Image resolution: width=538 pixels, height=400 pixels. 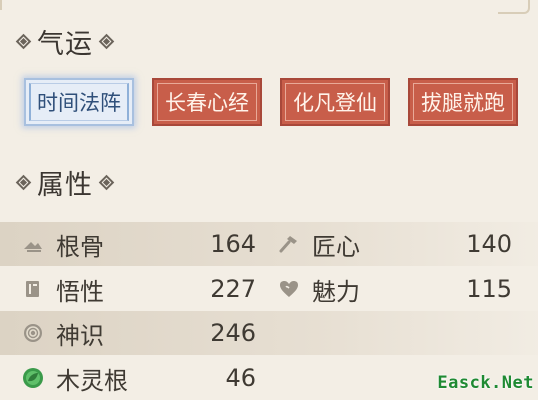 What do you see at coordinates (33, 333) in the screenshot?
I see `spiral-icon` at bounding box center [33, 333].